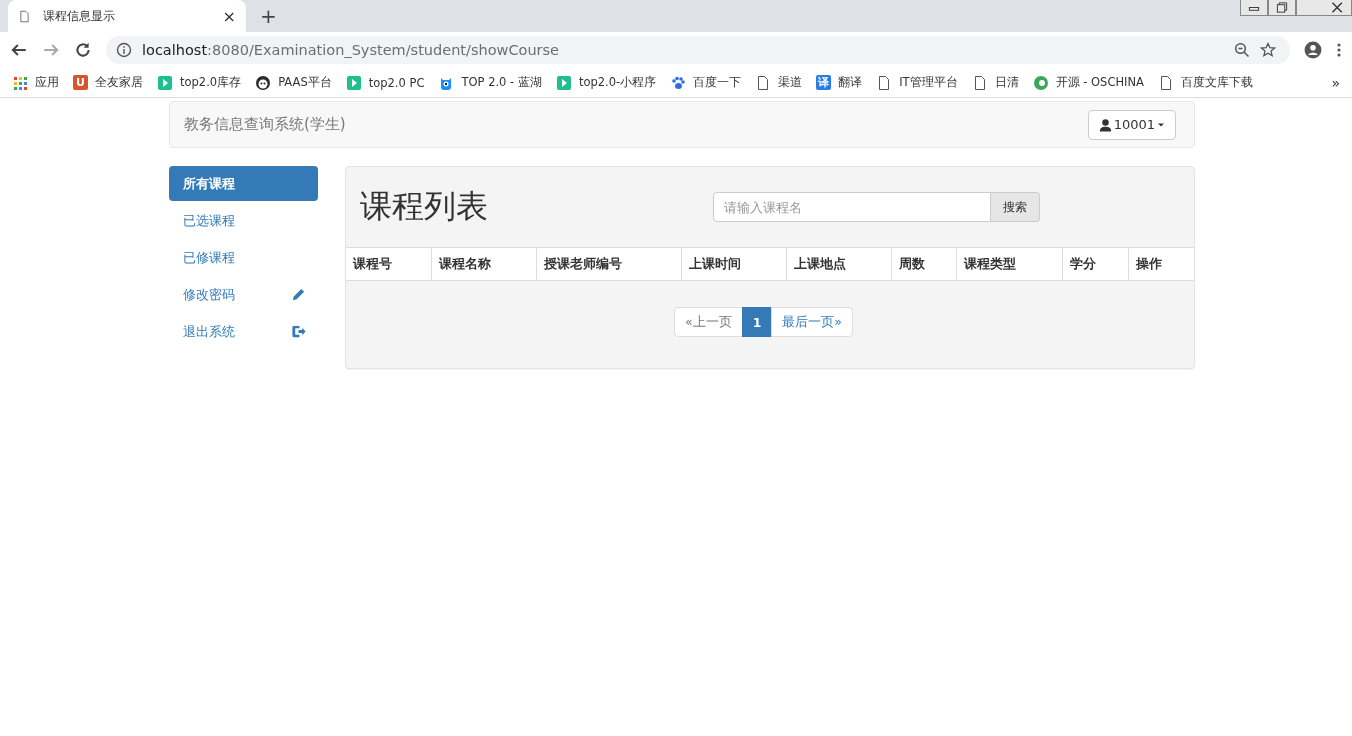  I want to click on column-header: 课程名称, so click(483, 264).